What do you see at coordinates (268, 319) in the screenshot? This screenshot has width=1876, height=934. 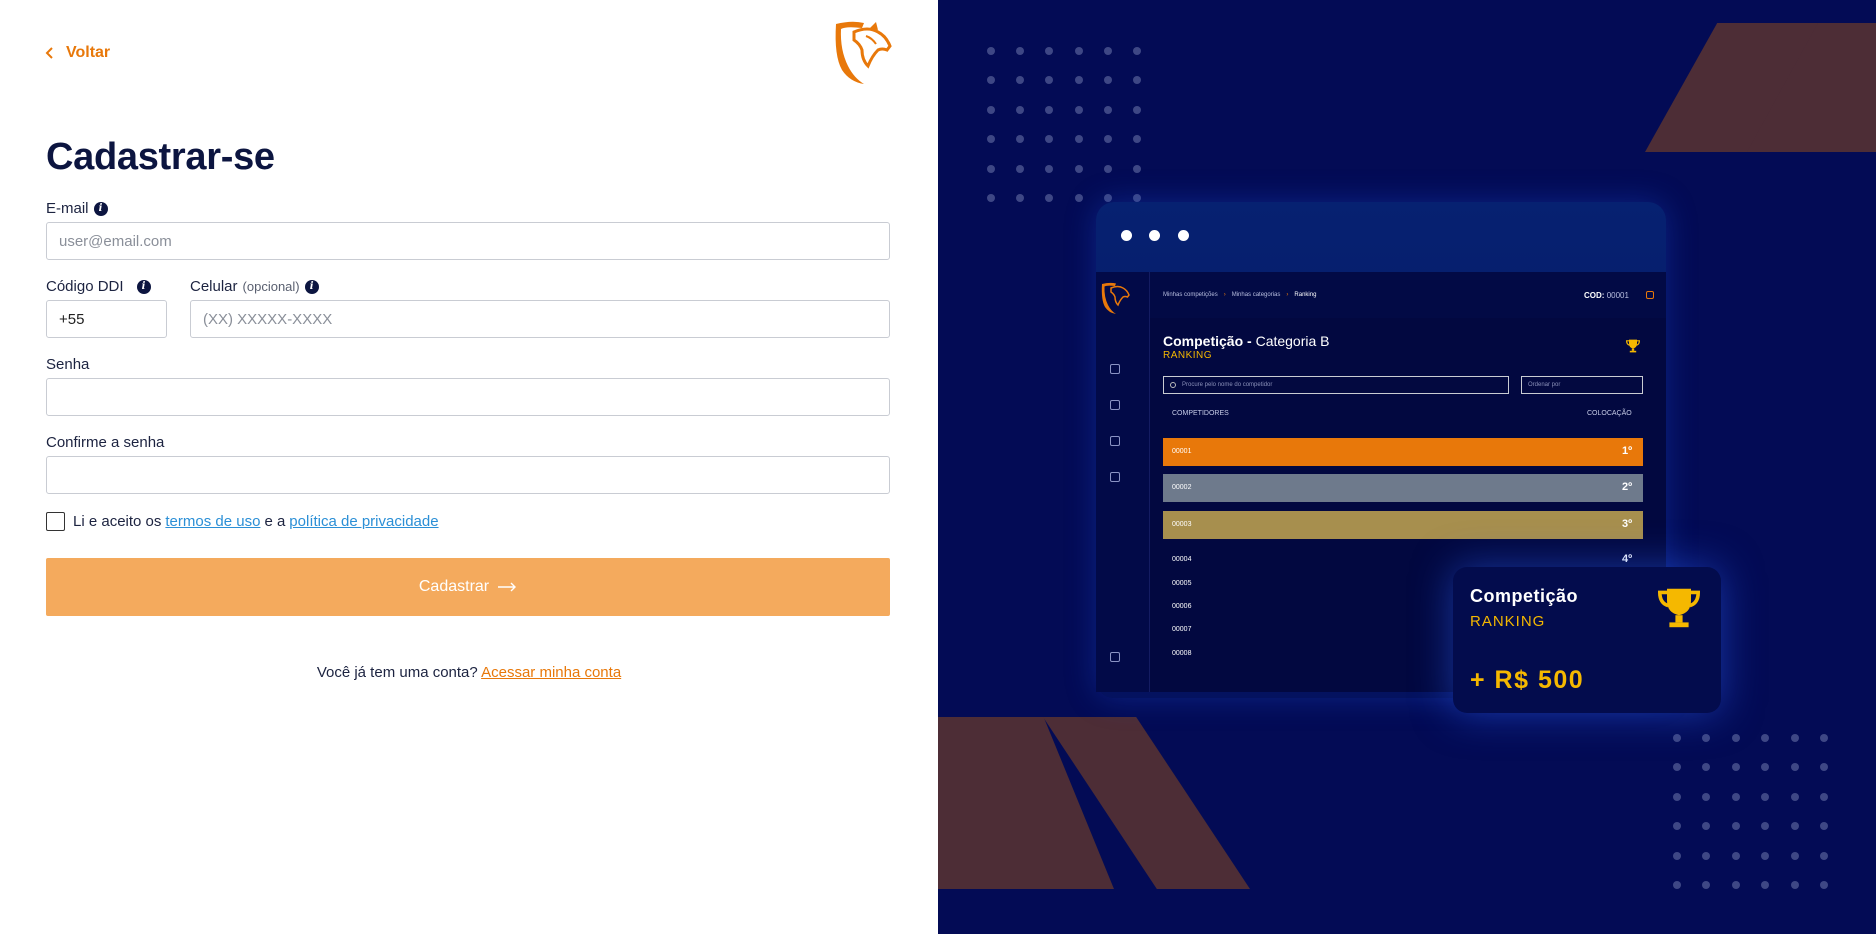 I see `phone-placeholder: (XX) XXXXX-XXXX` at bounding box center [268, 319].